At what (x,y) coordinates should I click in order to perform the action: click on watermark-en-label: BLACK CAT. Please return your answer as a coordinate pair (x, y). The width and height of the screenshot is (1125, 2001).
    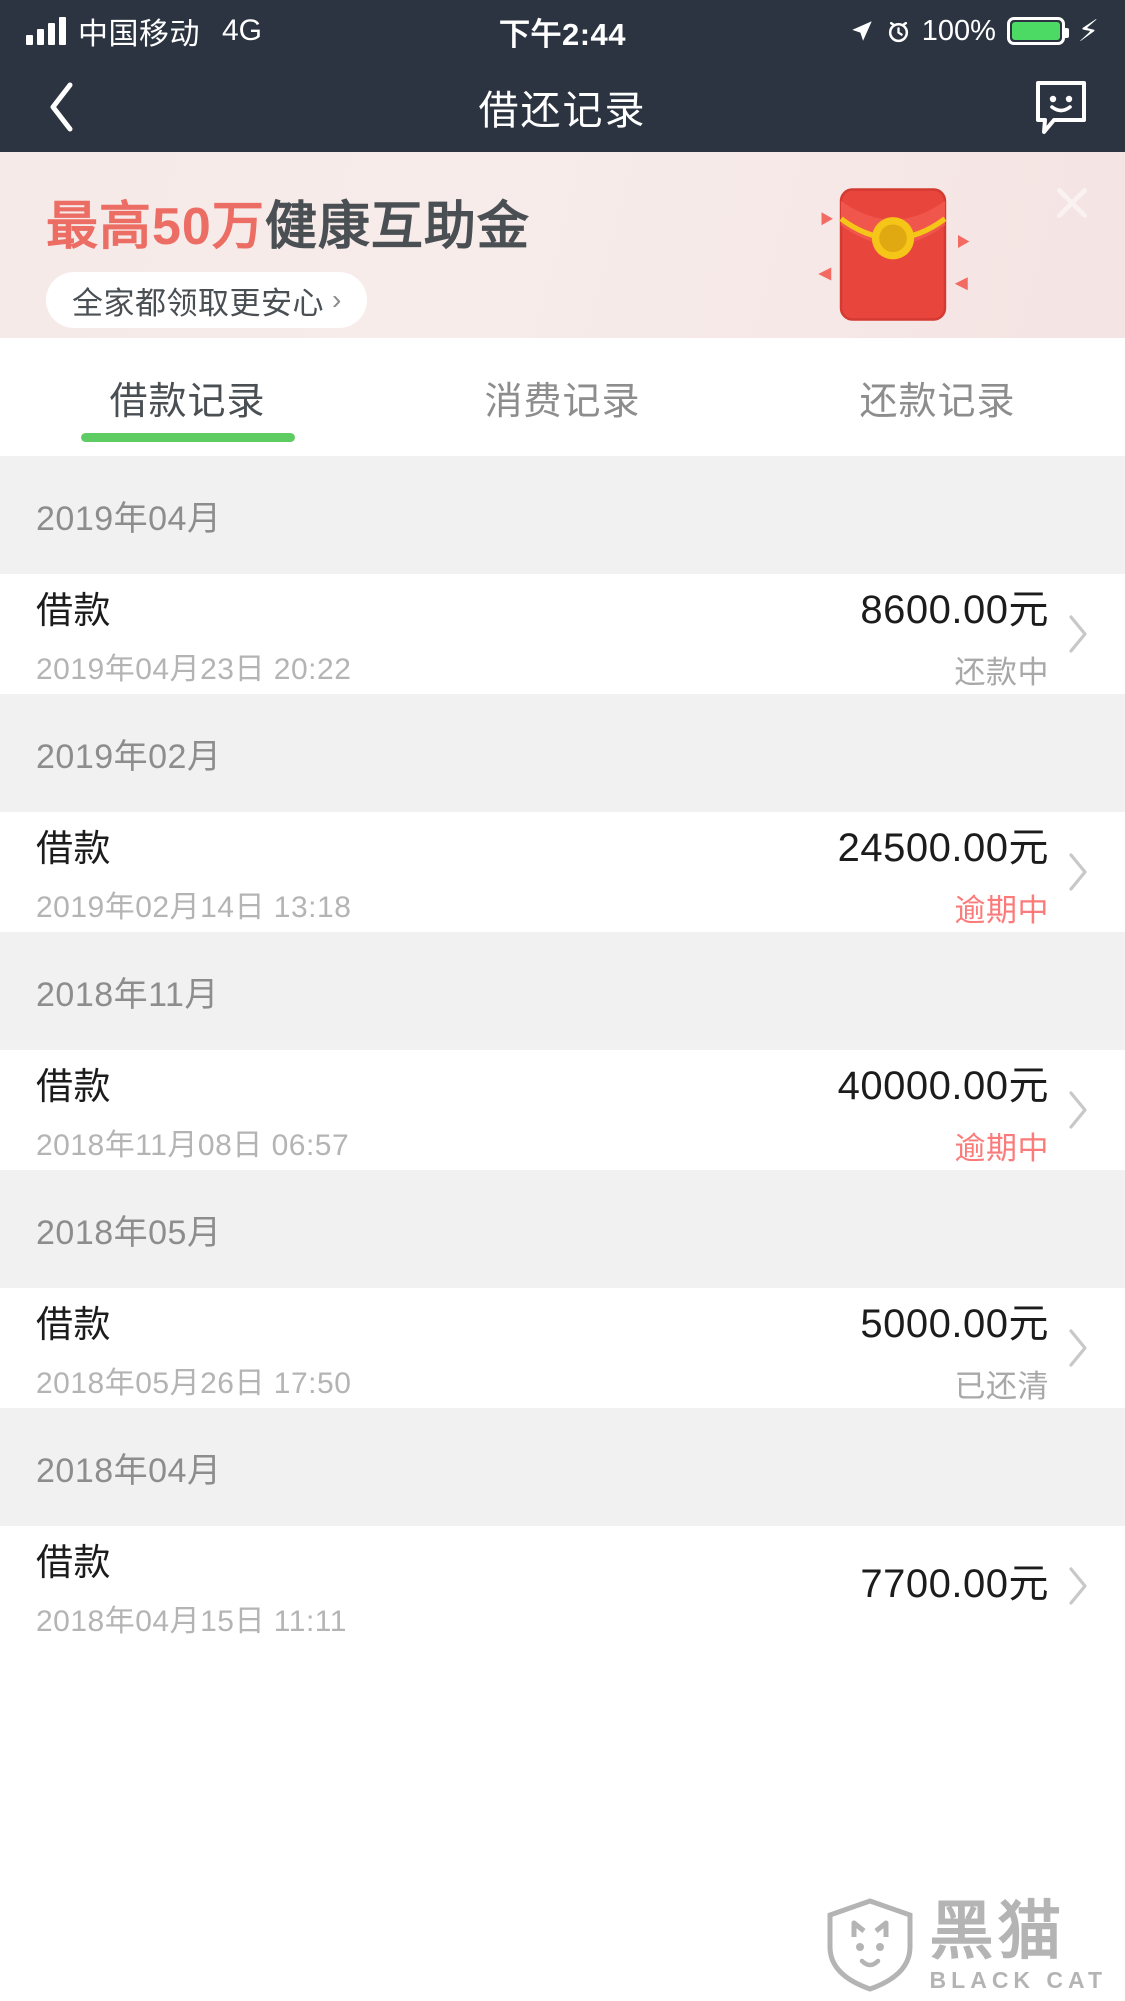
    Looking at the image, I should click on (1018, 1979).